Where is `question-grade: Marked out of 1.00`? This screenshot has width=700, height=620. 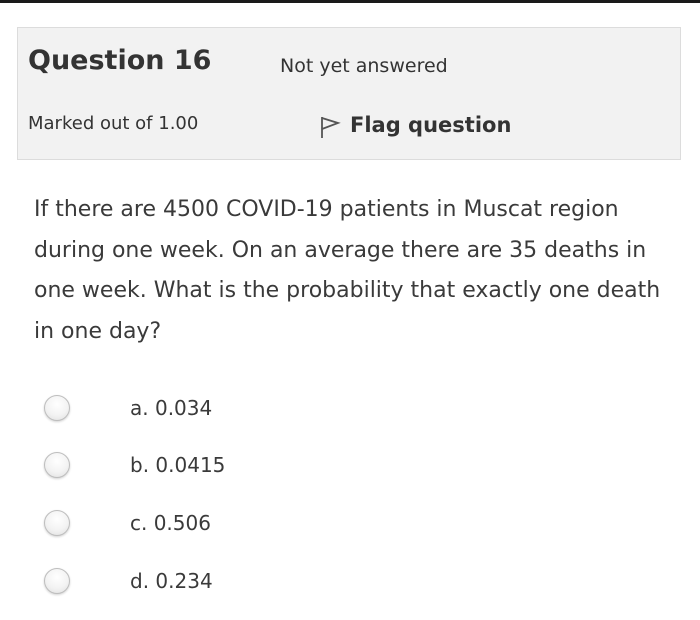 question-grade: Marked out of 1.00 is located at coordinates (113, 123).